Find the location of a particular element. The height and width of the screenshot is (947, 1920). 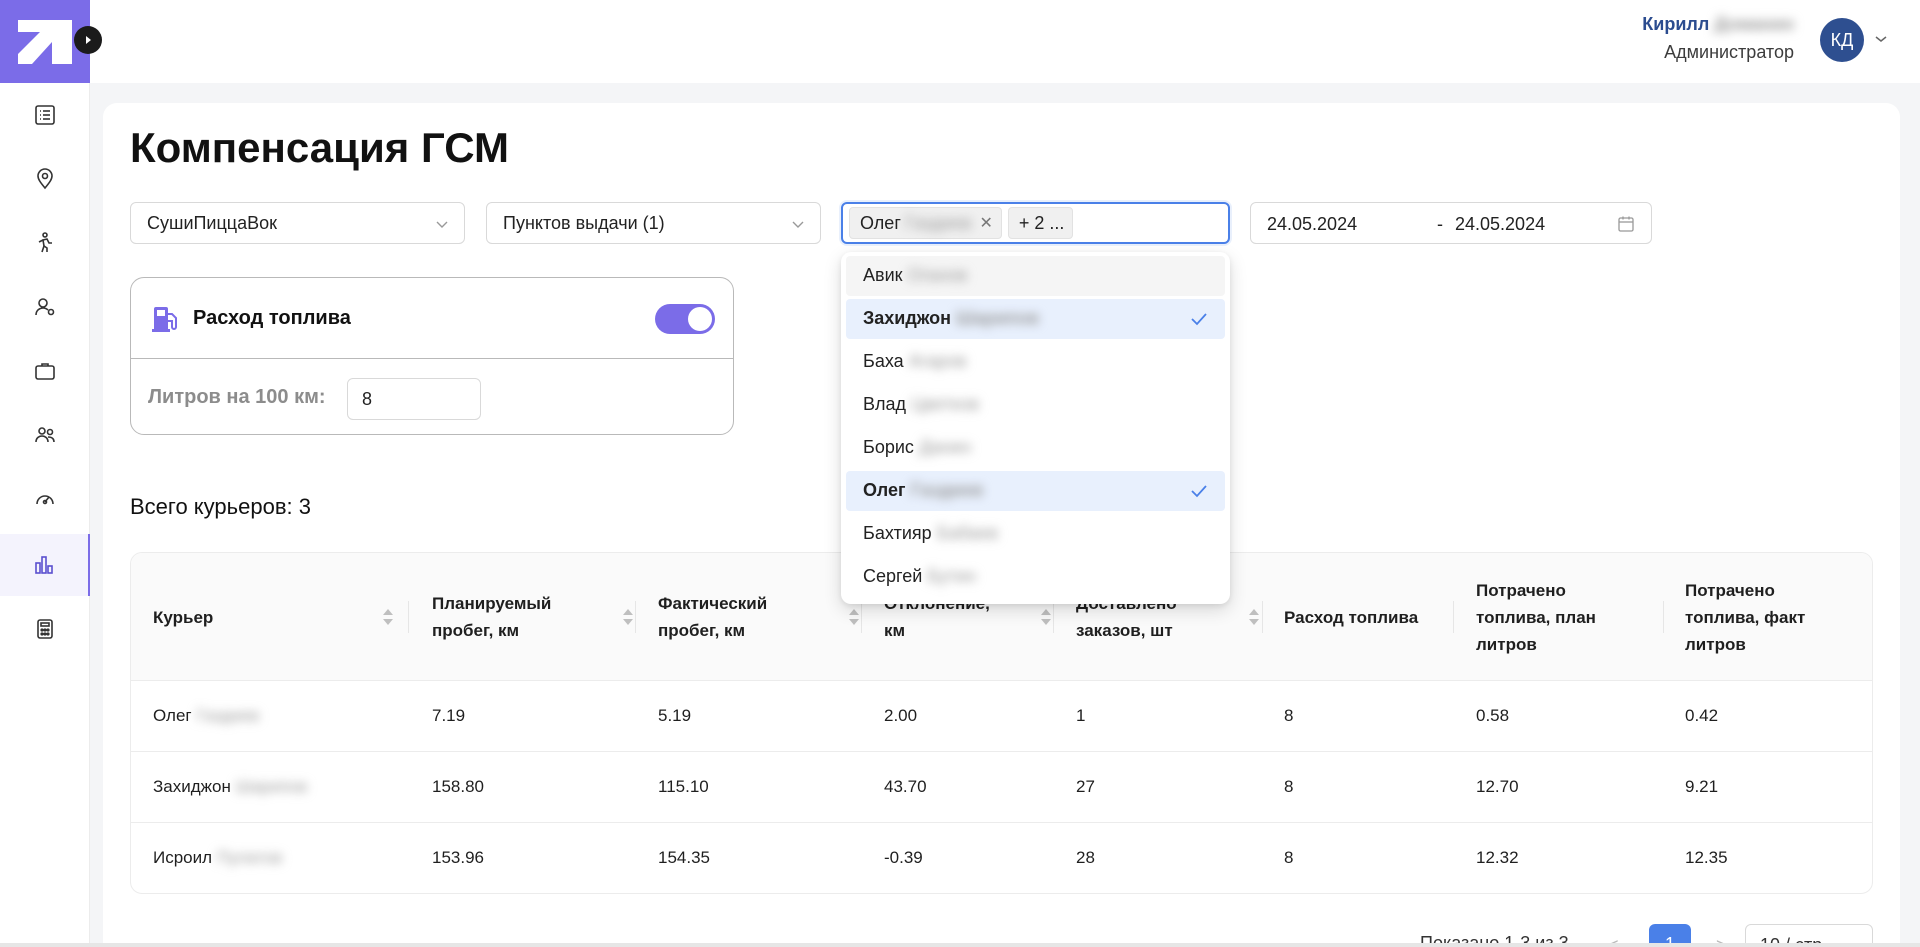

actual-mileage: 115.10 is located at coordinates (683, 786).